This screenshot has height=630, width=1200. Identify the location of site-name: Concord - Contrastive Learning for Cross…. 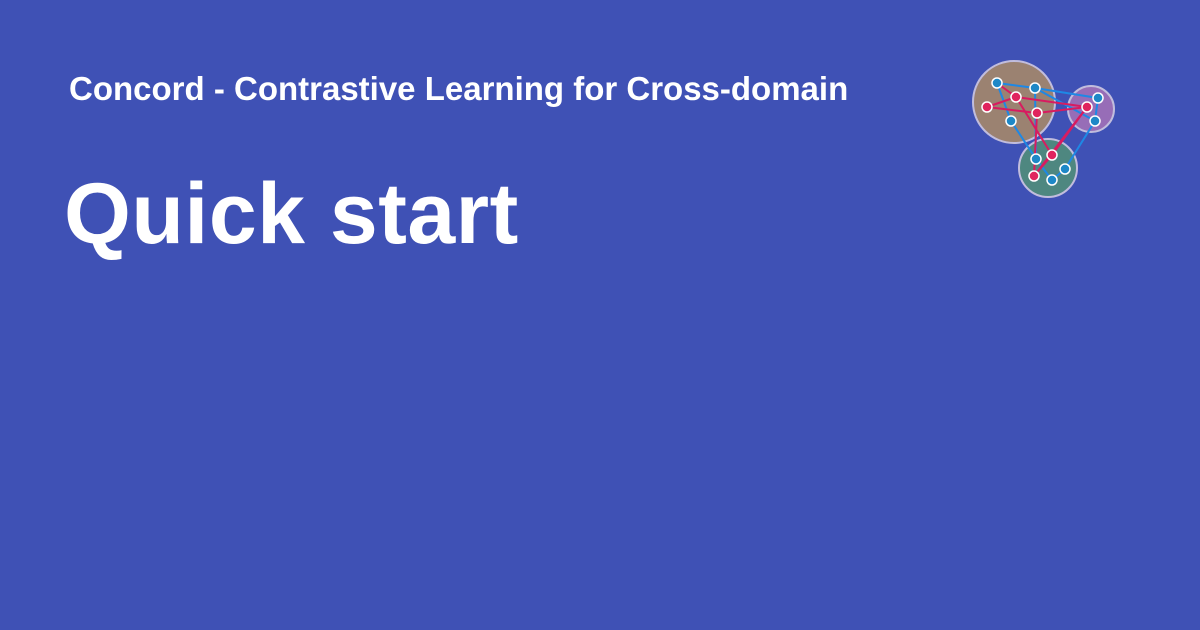
(459, 88).